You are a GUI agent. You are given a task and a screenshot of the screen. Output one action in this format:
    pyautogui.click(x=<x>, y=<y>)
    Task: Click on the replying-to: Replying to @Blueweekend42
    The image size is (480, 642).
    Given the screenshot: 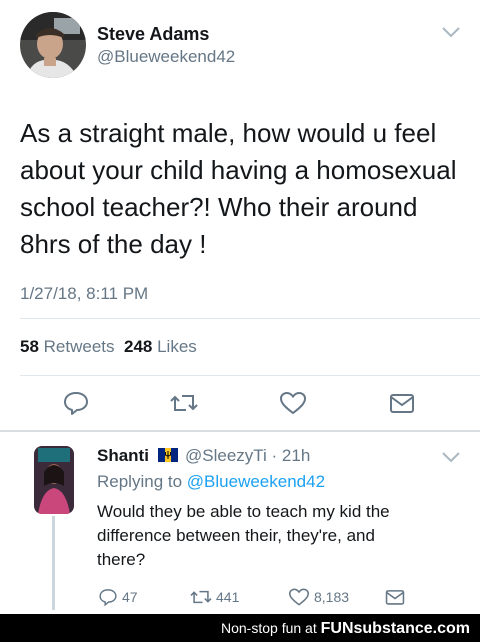 What is the action you would take?
    pyautogui.click(x=211, y=482)
    